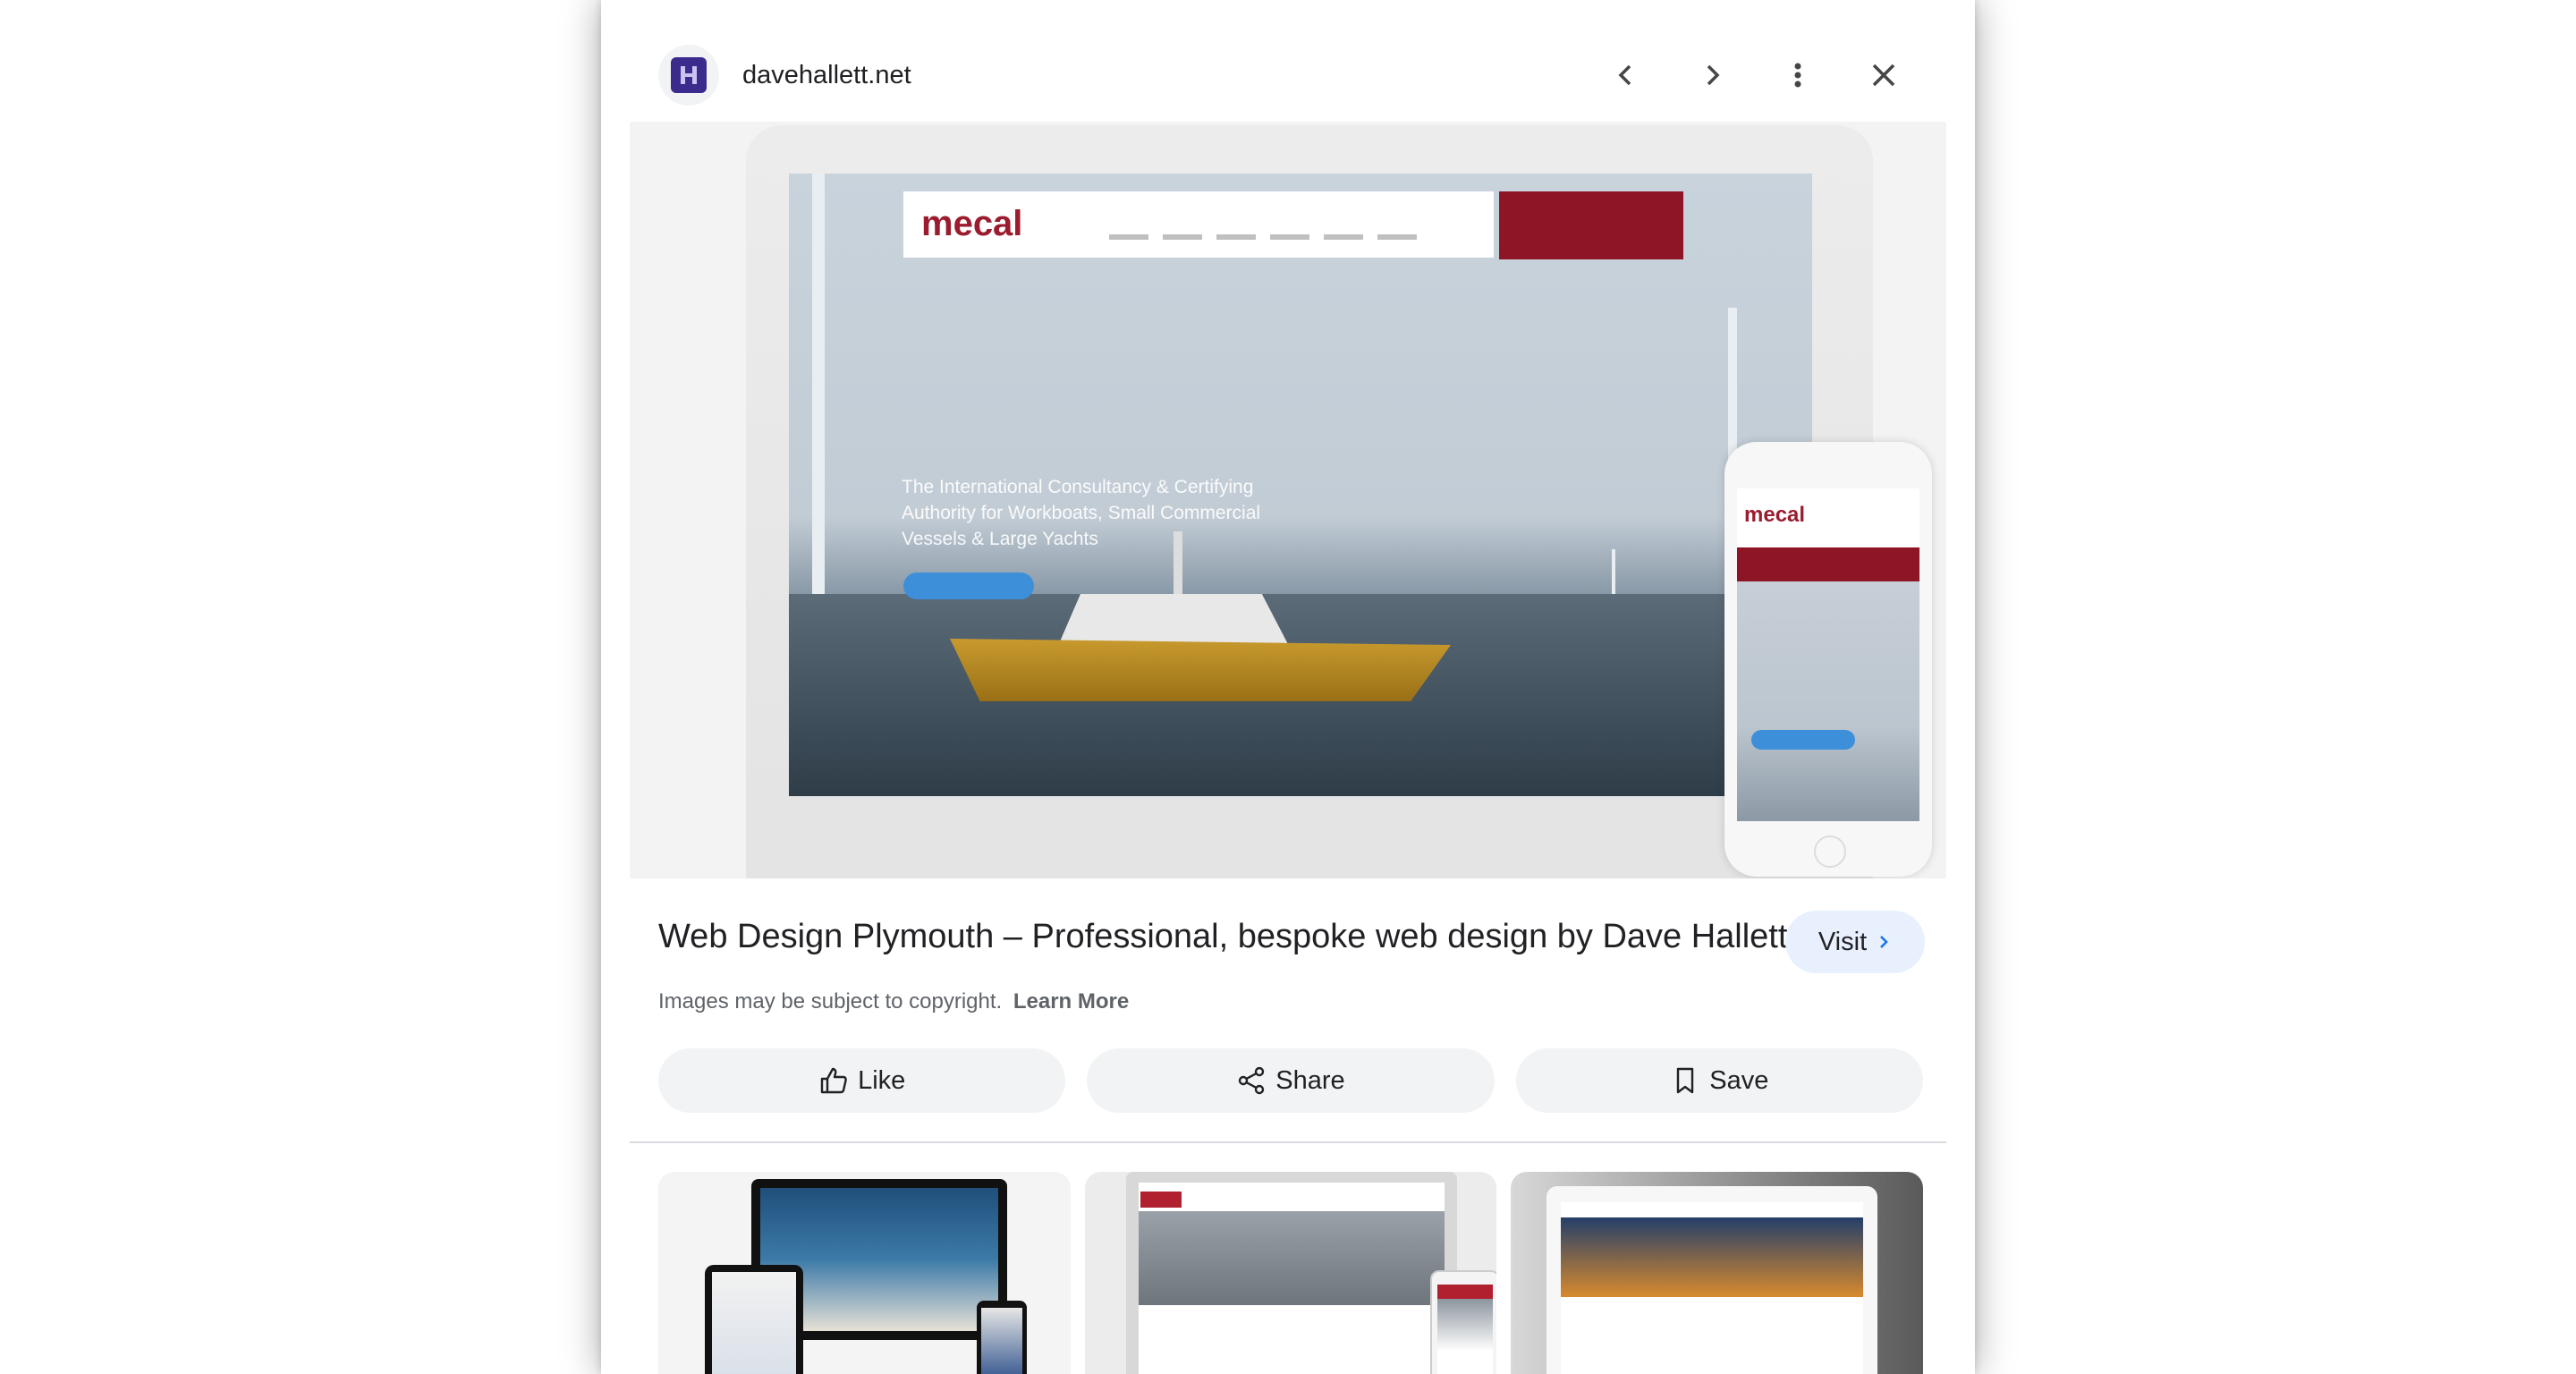 The image size is (2576, 1374). What do you see at coordinates (1591, 225) in the screenshot?
I see `site-nav-red-block` at bounding box center [1591, 225].